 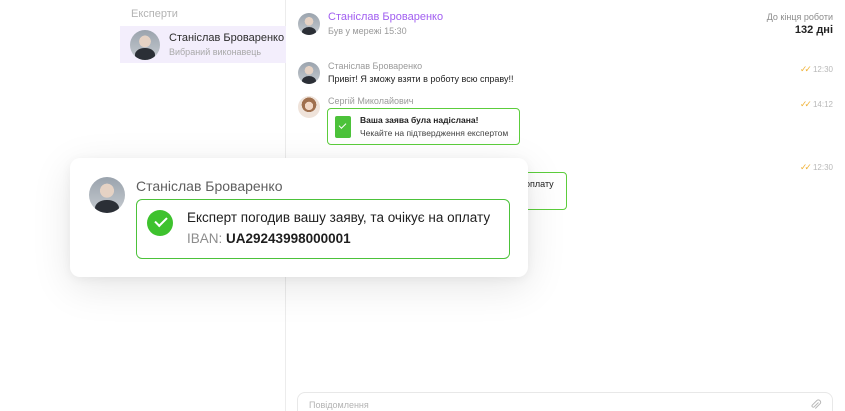 I want to click on paperclip-icon, so click(x=816, y=405).